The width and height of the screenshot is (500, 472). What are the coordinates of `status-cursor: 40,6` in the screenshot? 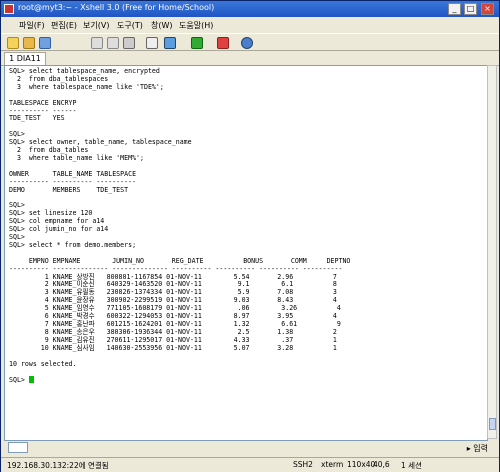 It's located at (381, 464).